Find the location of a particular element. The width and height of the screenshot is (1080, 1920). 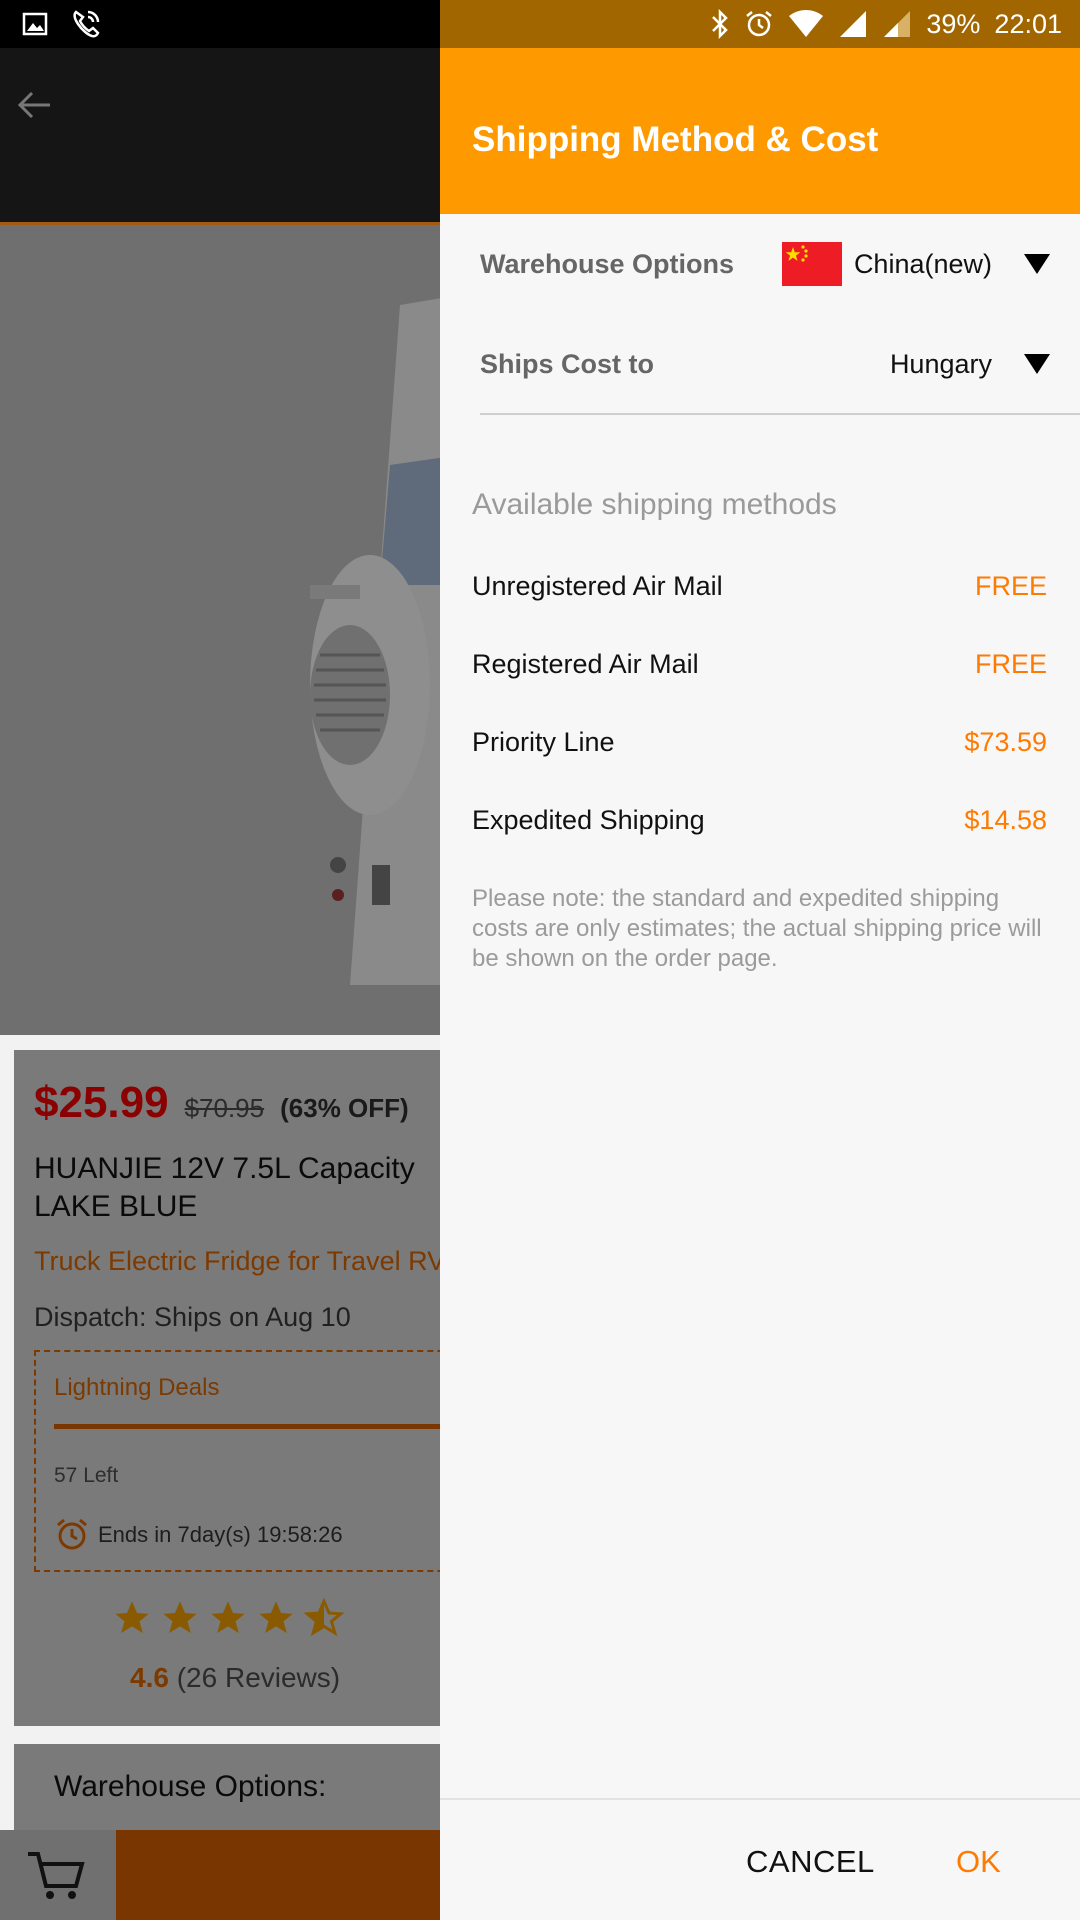

shipping-method-name: Expedited Shipping is located at coordinates (588, 820).